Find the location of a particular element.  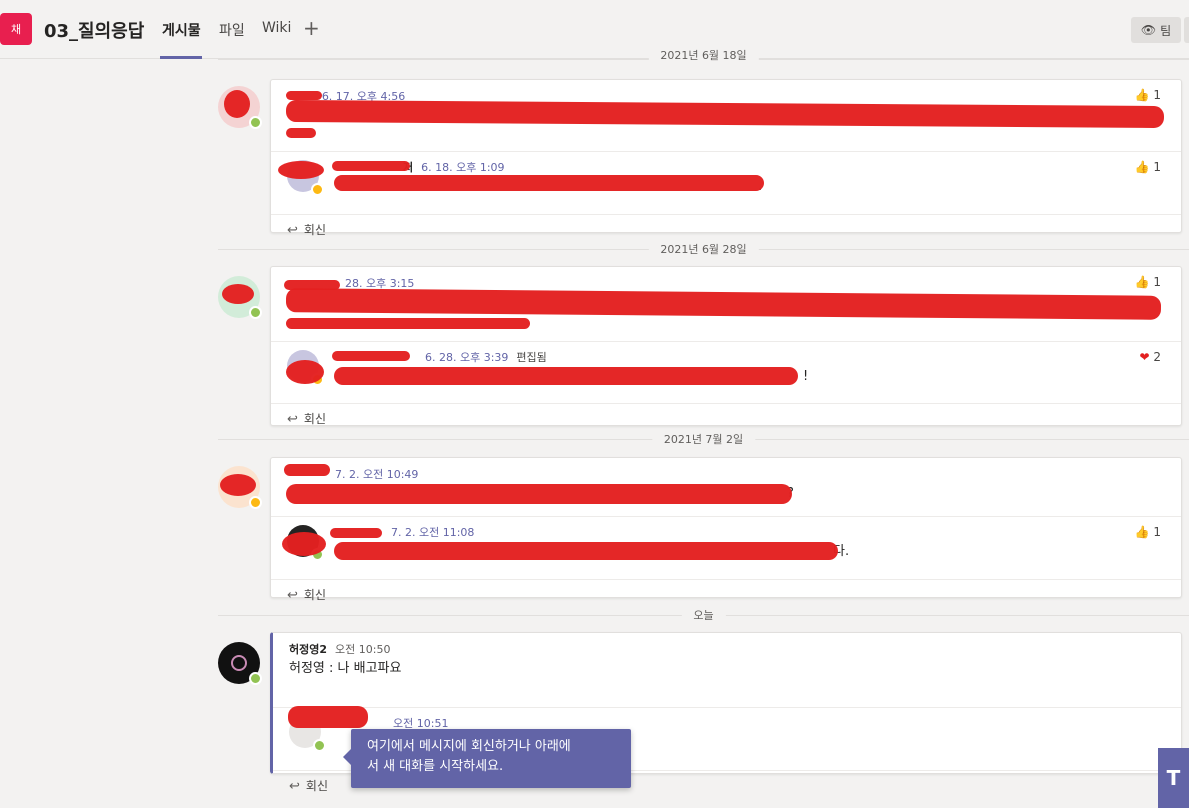

date-separator-label: 2021년 6월 28일 is located at coordinates (703, 249).